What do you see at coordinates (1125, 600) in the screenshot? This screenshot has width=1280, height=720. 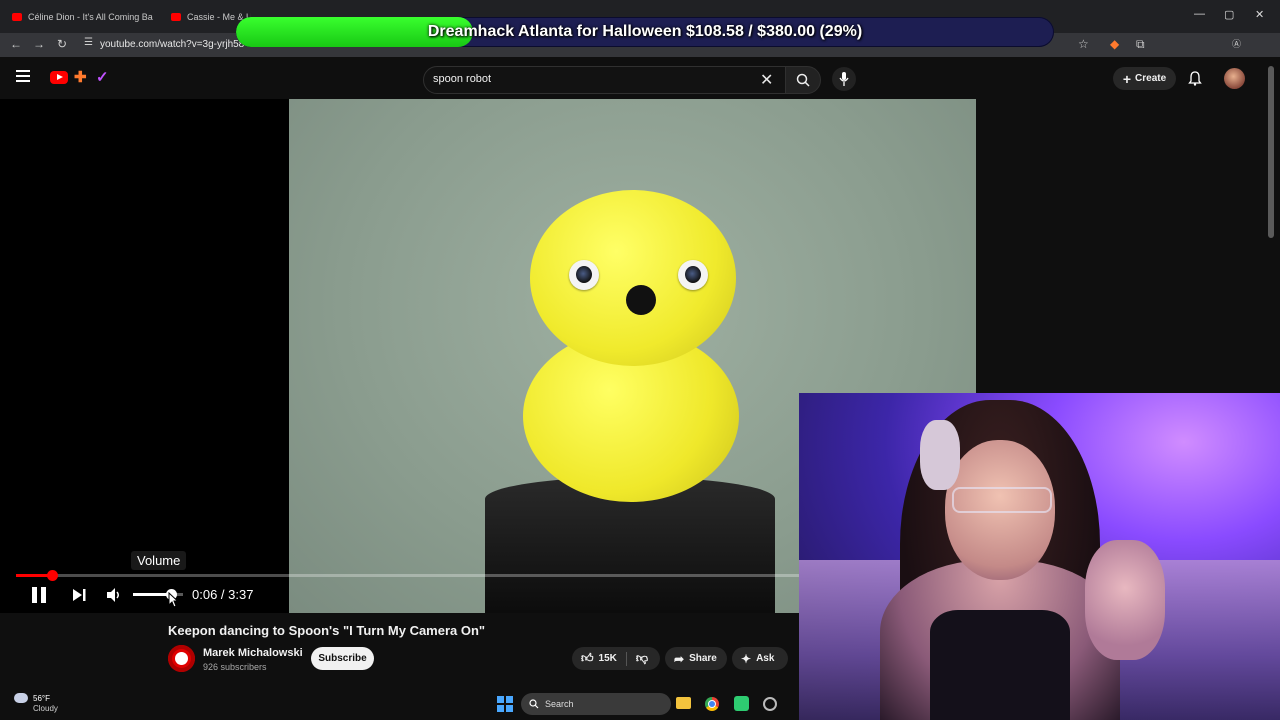 I see `streamer-hand` at bounding box center [1125, 600].